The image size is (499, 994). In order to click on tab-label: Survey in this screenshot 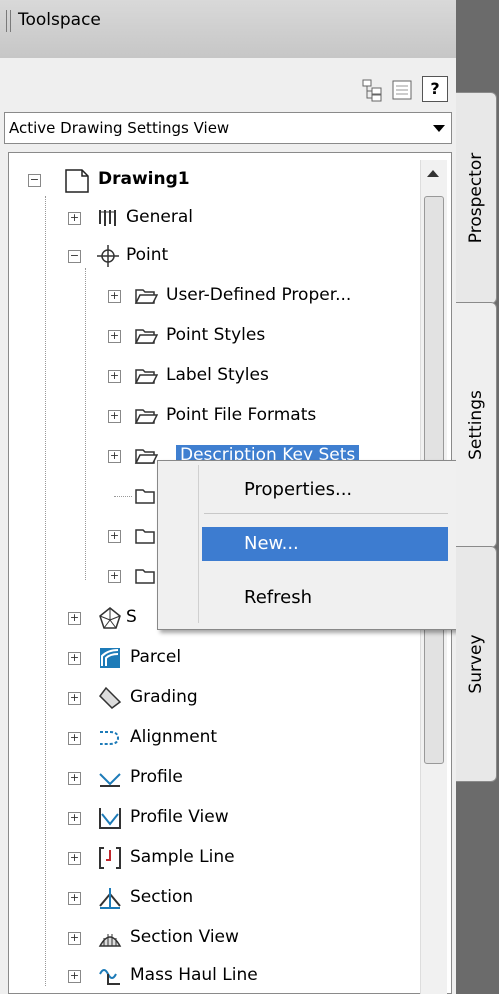, I will do `click(476, 664)`.